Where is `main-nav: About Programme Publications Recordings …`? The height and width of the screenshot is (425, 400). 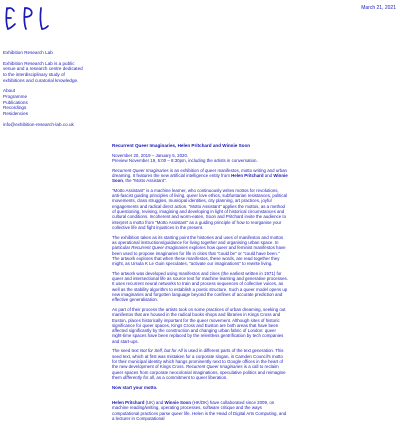 main-nav: About Programme Publications Recordings … is located at coordinates (43, 102).